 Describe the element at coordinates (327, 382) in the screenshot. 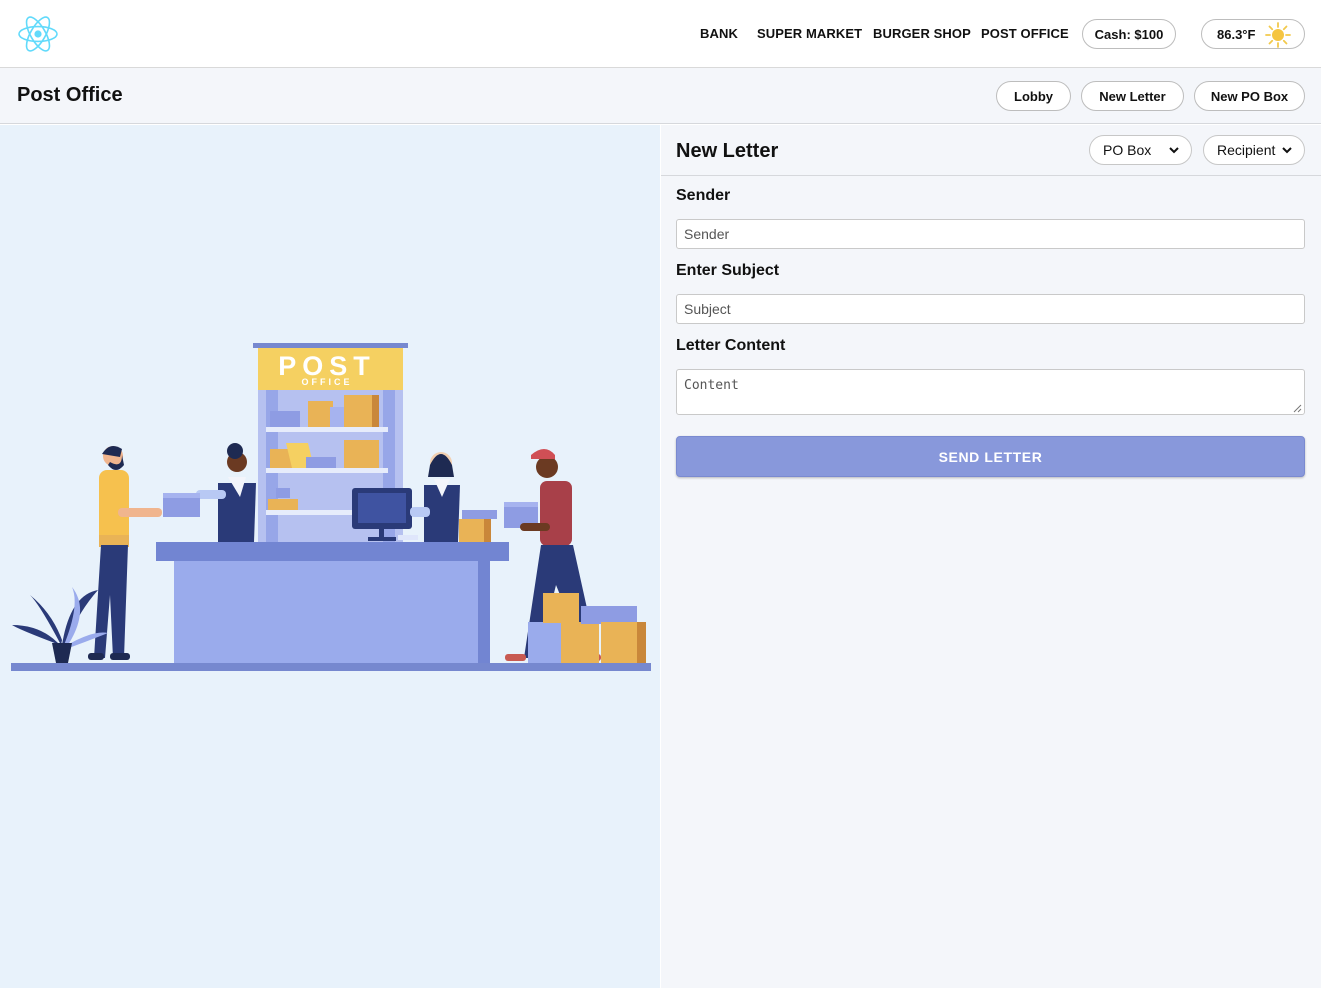

I see `sign-office-text: OFFICE` at that location.